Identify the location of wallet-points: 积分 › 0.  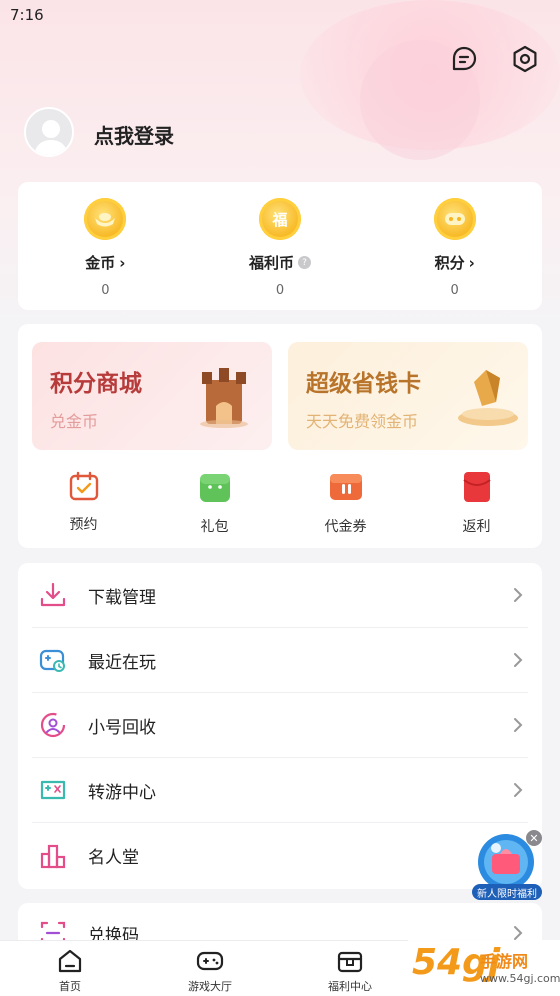
(454, 246).